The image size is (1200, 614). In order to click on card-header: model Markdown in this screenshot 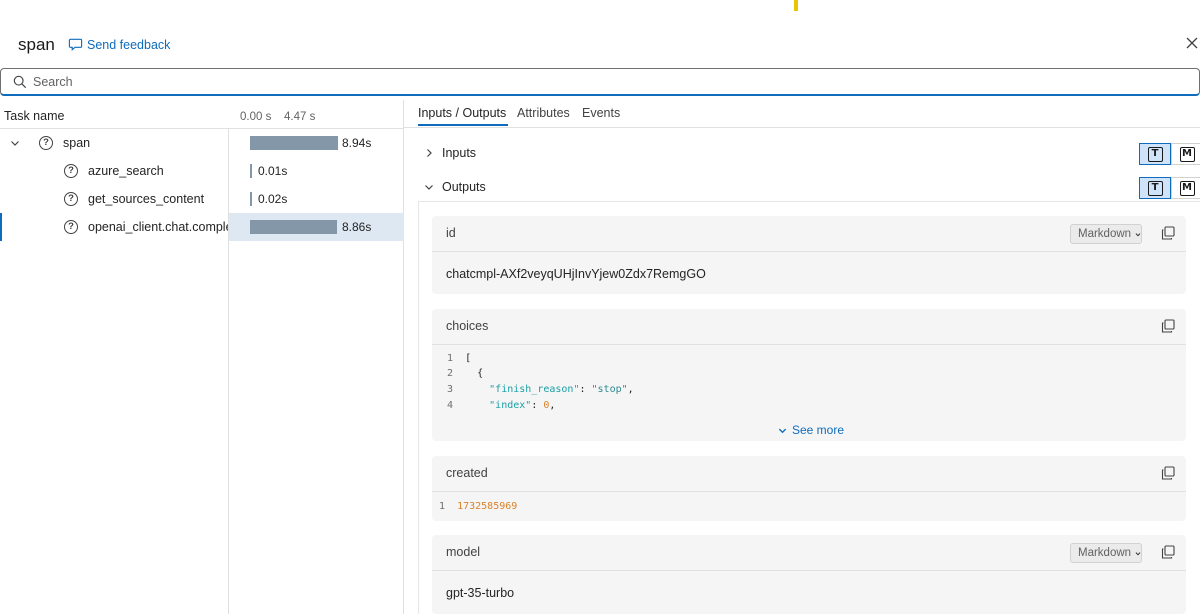, I will do `click(809, 553)`.